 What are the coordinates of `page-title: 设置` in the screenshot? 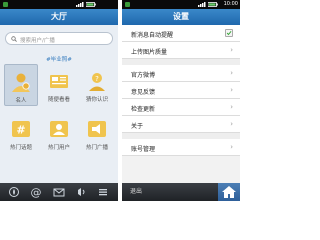 It's located at (181, 17).